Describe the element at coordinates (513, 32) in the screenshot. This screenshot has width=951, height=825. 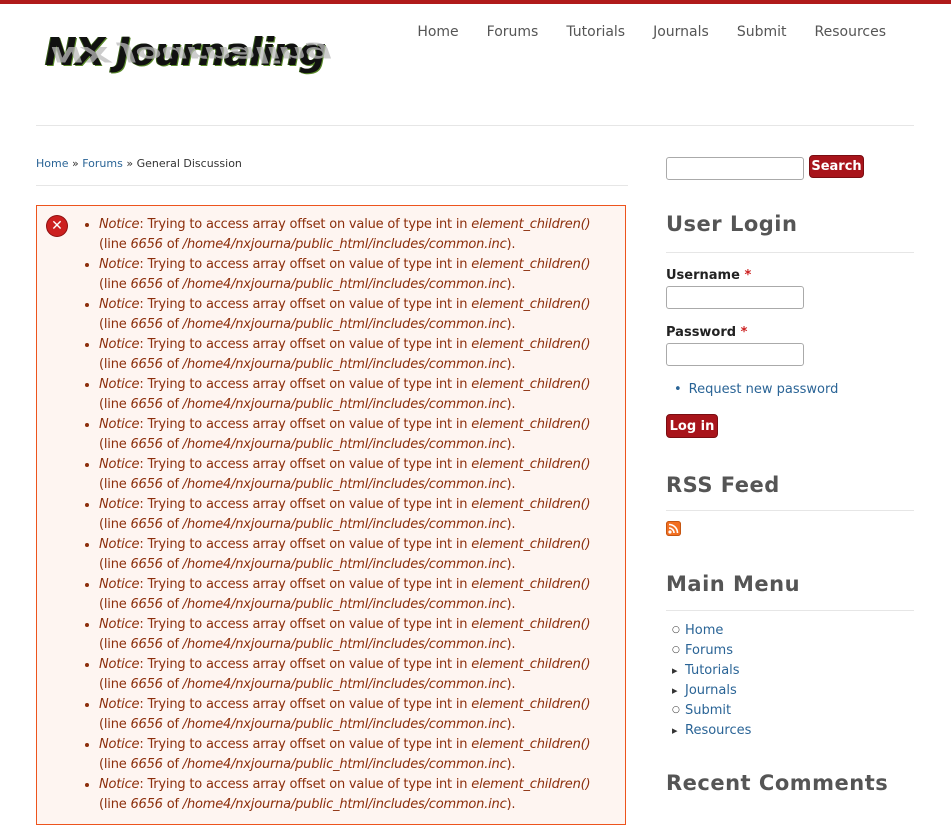
I see `nav-forums: Forums` at that location.